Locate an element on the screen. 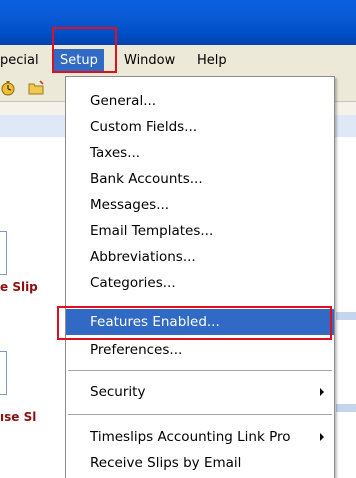  menu-item-label: Receive Slips by Email is located at coordinates (166, 463).